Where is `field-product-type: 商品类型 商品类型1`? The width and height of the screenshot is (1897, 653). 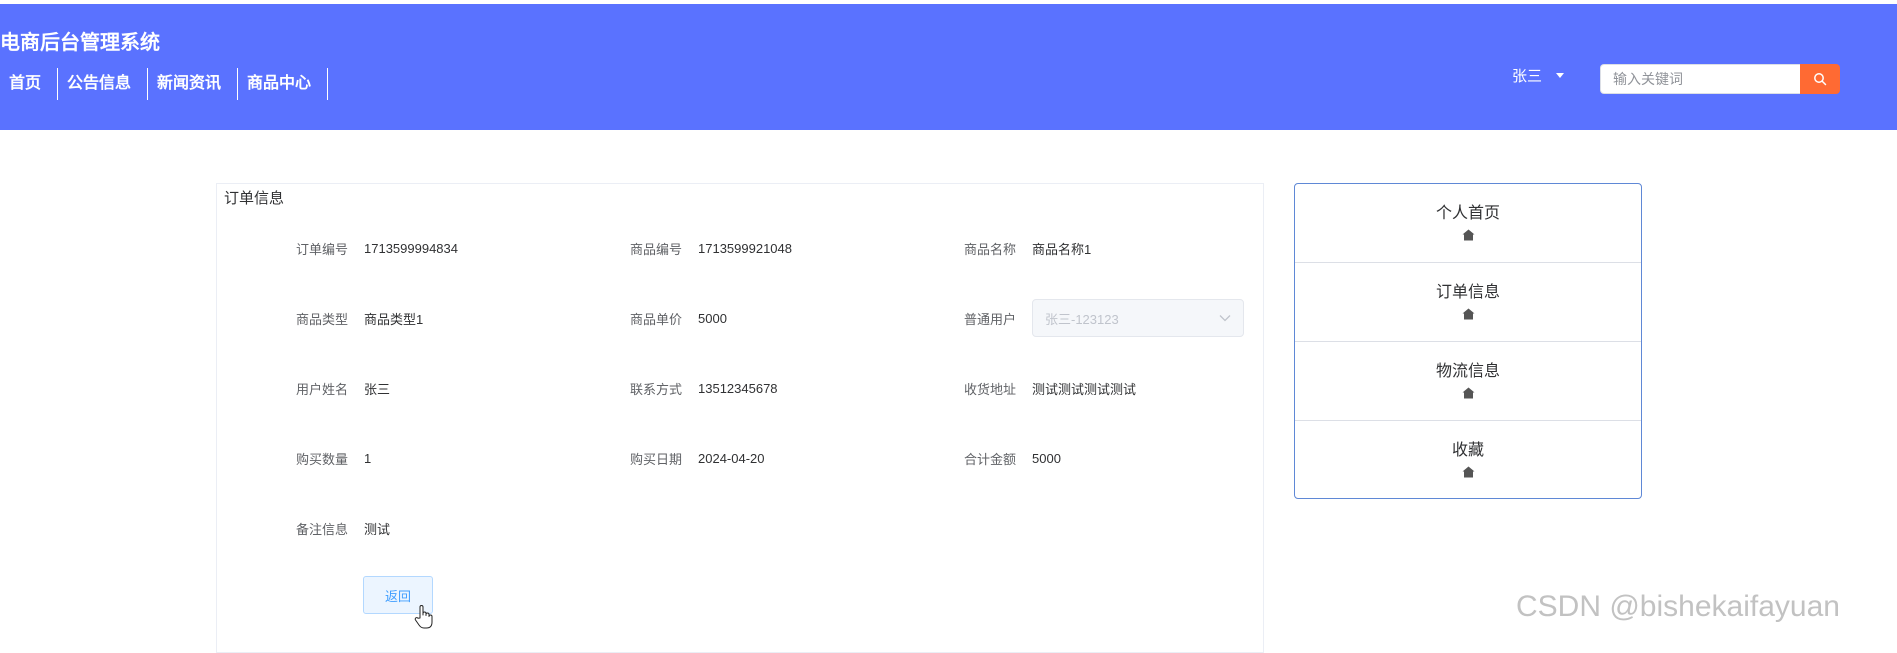
field-product-type: 商品类型 商品类型1 is located at coordinates (359, 318).